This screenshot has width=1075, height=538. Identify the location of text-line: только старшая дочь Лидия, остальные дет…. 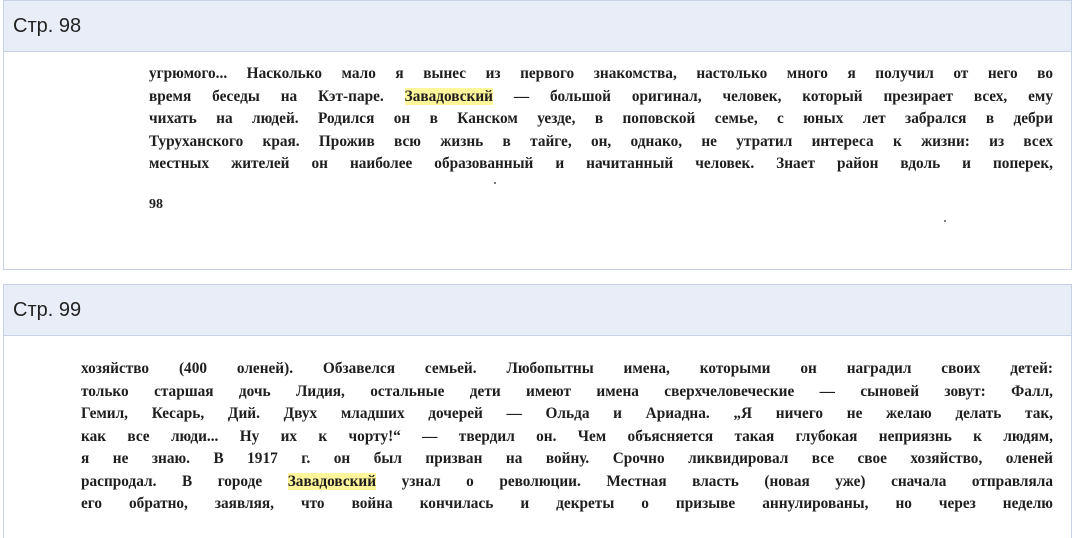
(567, 391).